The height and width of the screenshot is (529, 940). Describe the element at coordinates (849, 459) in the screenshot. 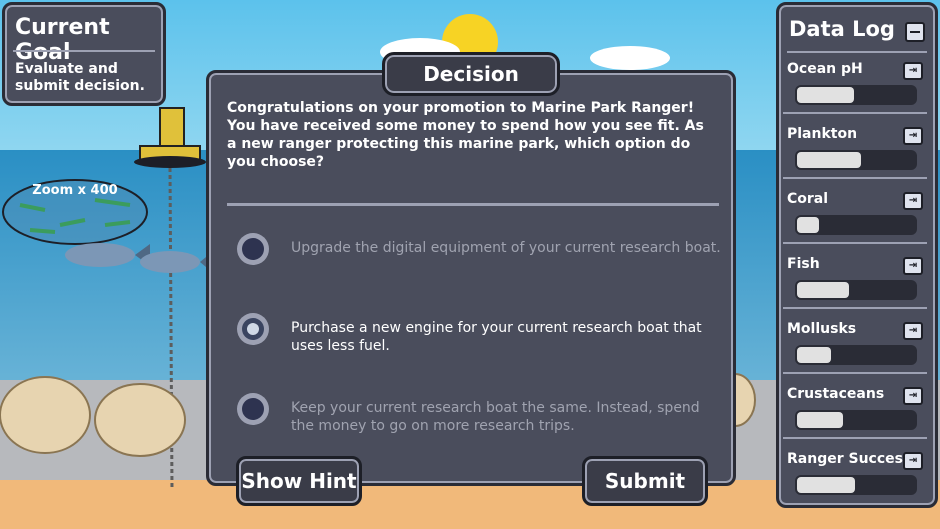

I see `log-item-label: Ranger Success` at that location.